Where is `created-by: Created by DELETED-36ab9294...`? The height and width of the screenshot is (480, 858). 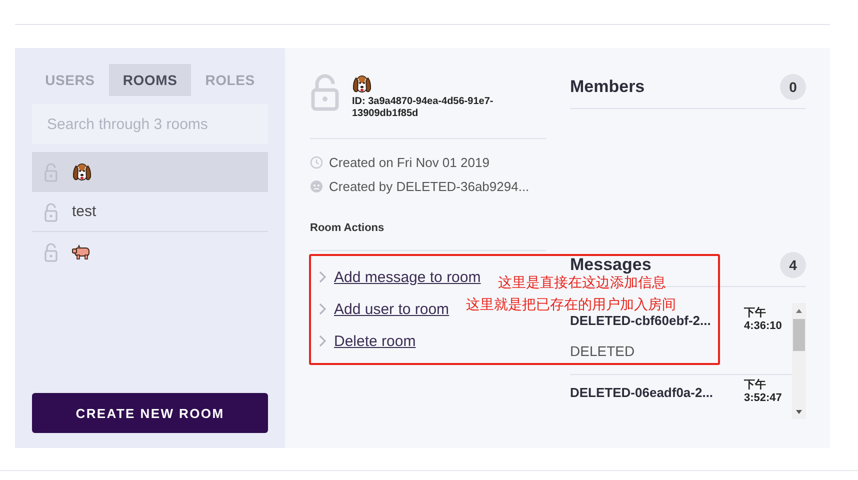
created-by: Created by DELETED-36ab9294... is located at coordinates (429, 186).